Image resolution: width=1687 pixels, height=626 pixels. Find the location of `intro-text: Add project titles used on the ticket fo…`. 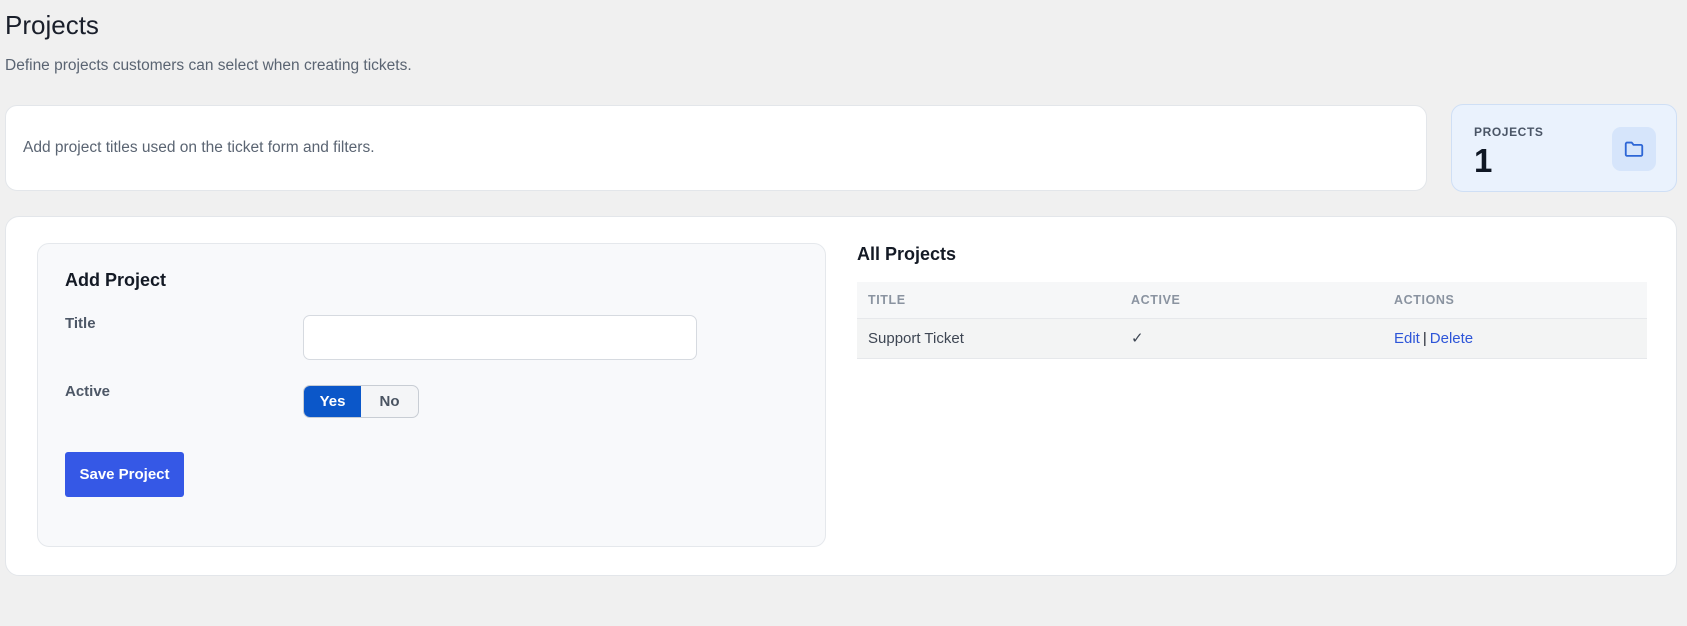

intro-text: Add project titles used on the ticket fo… is located at coordinates (199, 147).